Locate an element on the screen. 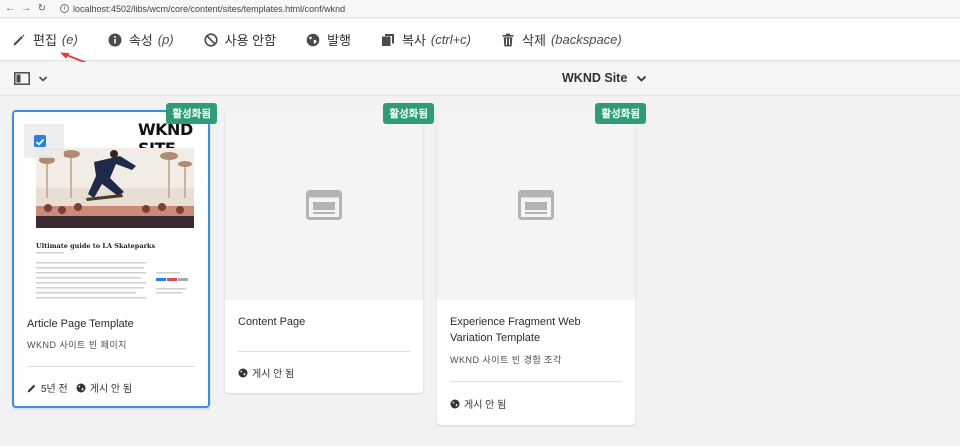  card-title: Article Page Template is located at coordinates (80, 324).